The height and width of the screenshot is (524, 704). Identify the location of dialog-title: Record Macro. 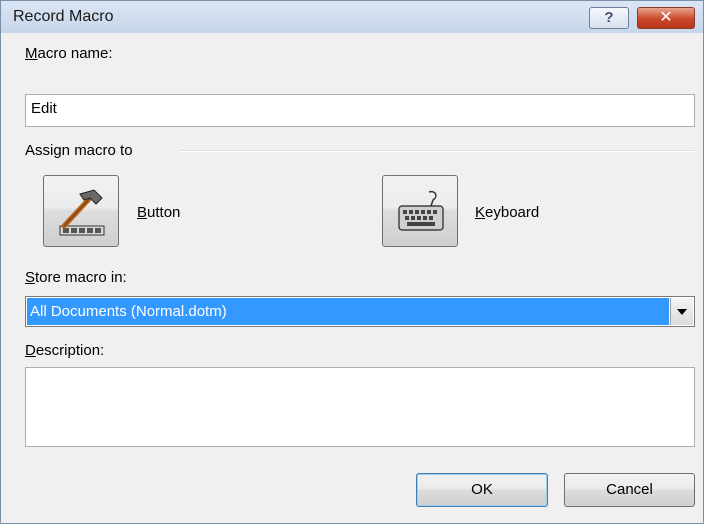
(63, 16).